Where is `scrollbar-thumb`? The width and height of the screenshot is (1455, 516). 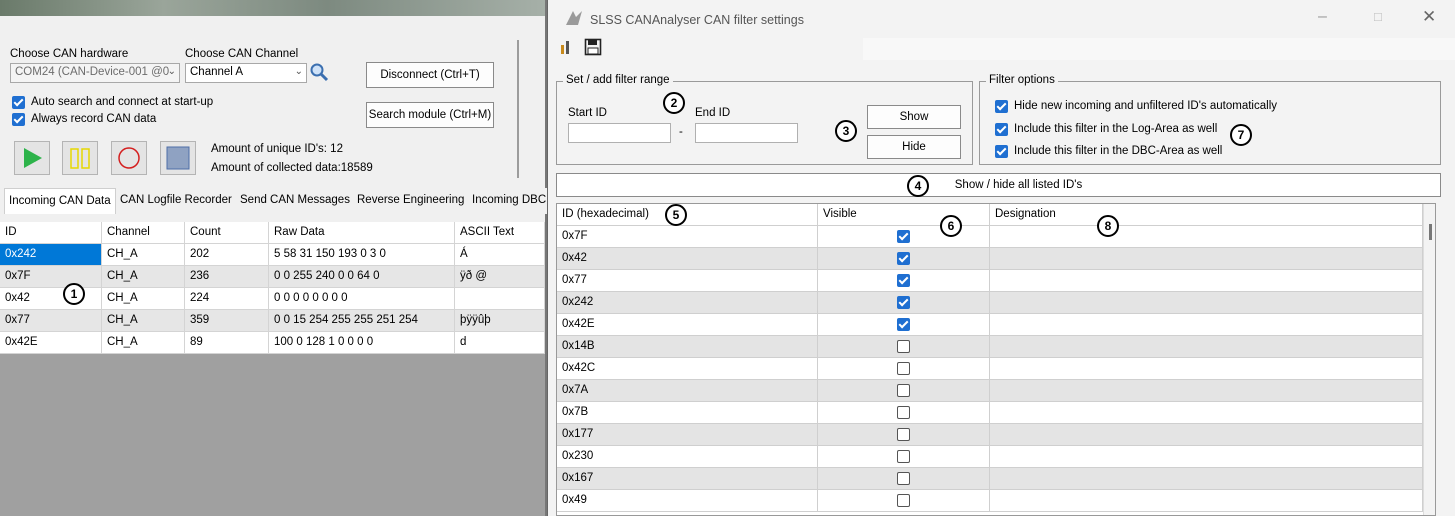 scrollbar-thumb is located at coordinates (1430, 232).